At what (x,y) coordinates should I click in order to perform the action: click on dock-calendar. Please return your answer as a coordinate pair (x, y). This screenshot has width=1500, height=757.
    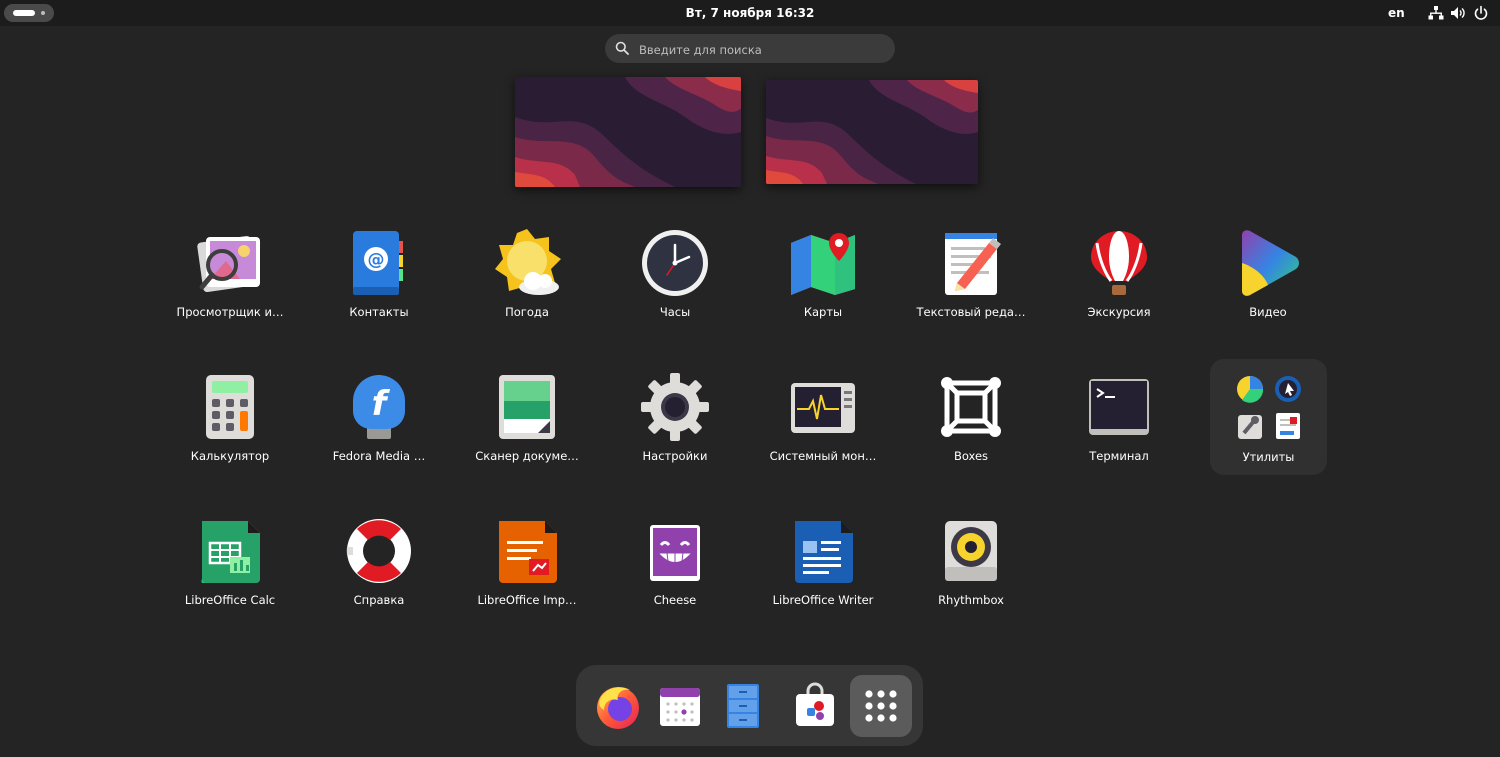
    Looking at the image, I should click on (680, 706).